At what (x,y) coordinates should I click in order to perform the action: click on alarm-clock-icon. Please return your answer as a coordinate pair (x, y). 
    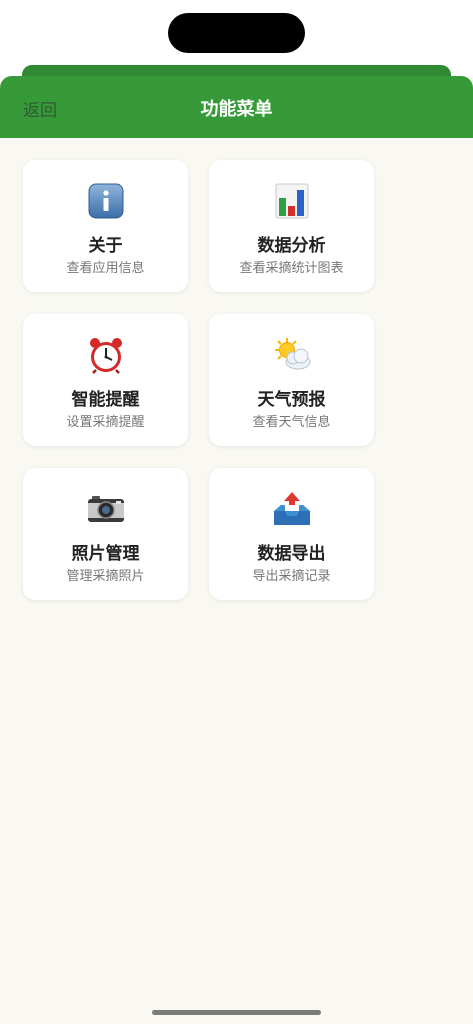
    Looking at the image, I should click on (105, 355).